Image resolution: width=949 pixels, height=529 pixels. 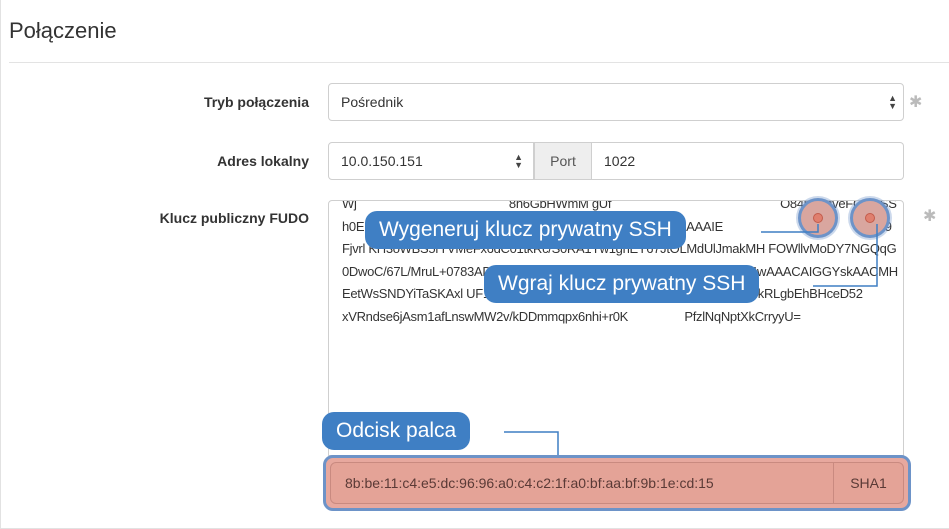 What do you see at coordinates (525, 230) in the screenshot?
I see `generate-key-callout: Wygeneruj klucz prywatny SSH` at bounding box center [525, 230].